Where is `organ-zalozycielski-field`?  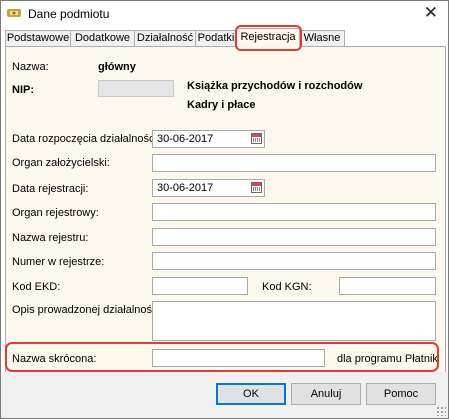 organ-zalozycielski-field is located at coordinates (294, 163).